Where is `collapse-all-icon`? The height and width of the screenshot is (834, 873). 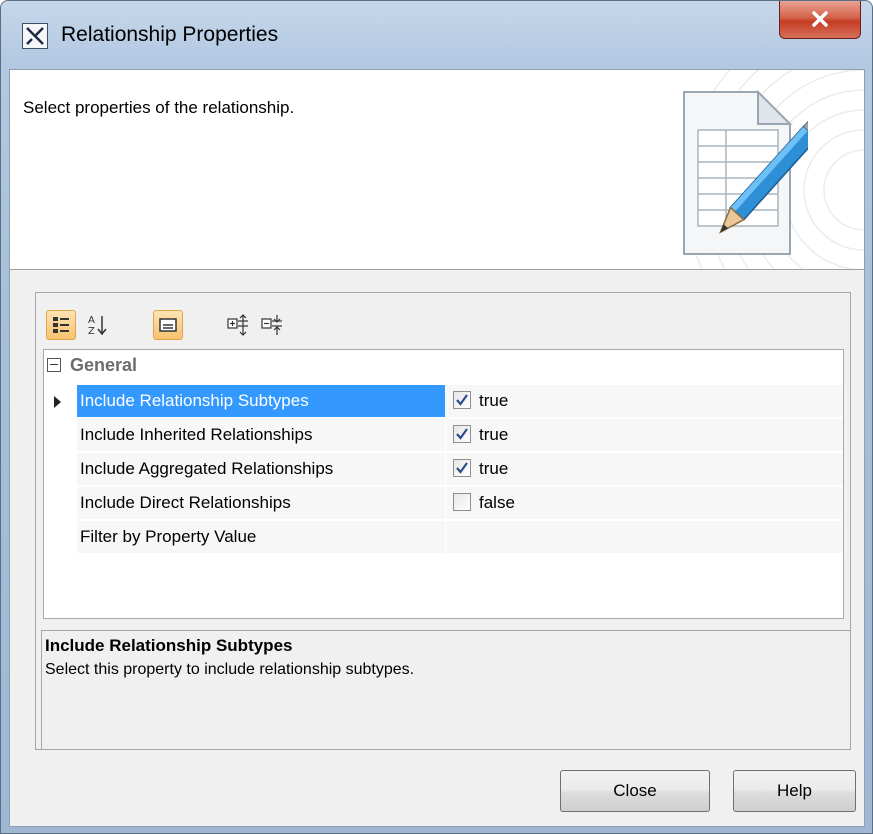 collapse-all-icon is located at coordinates (271, 325).